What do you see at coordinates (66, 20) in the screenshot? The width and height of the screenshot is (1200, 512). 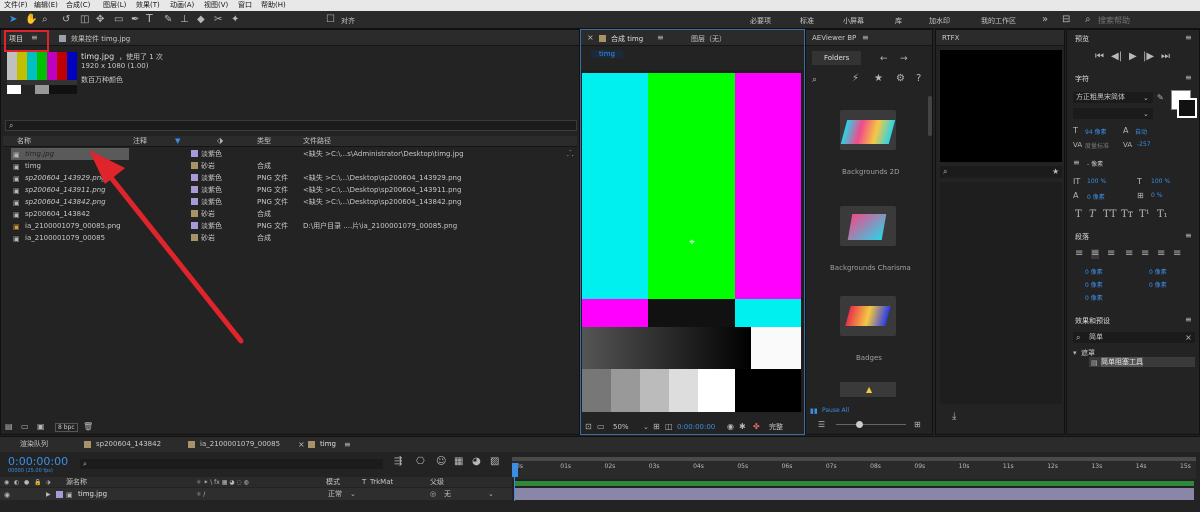 I see `rotate-tool-icon: ↺` at bounding box center [66, 20].